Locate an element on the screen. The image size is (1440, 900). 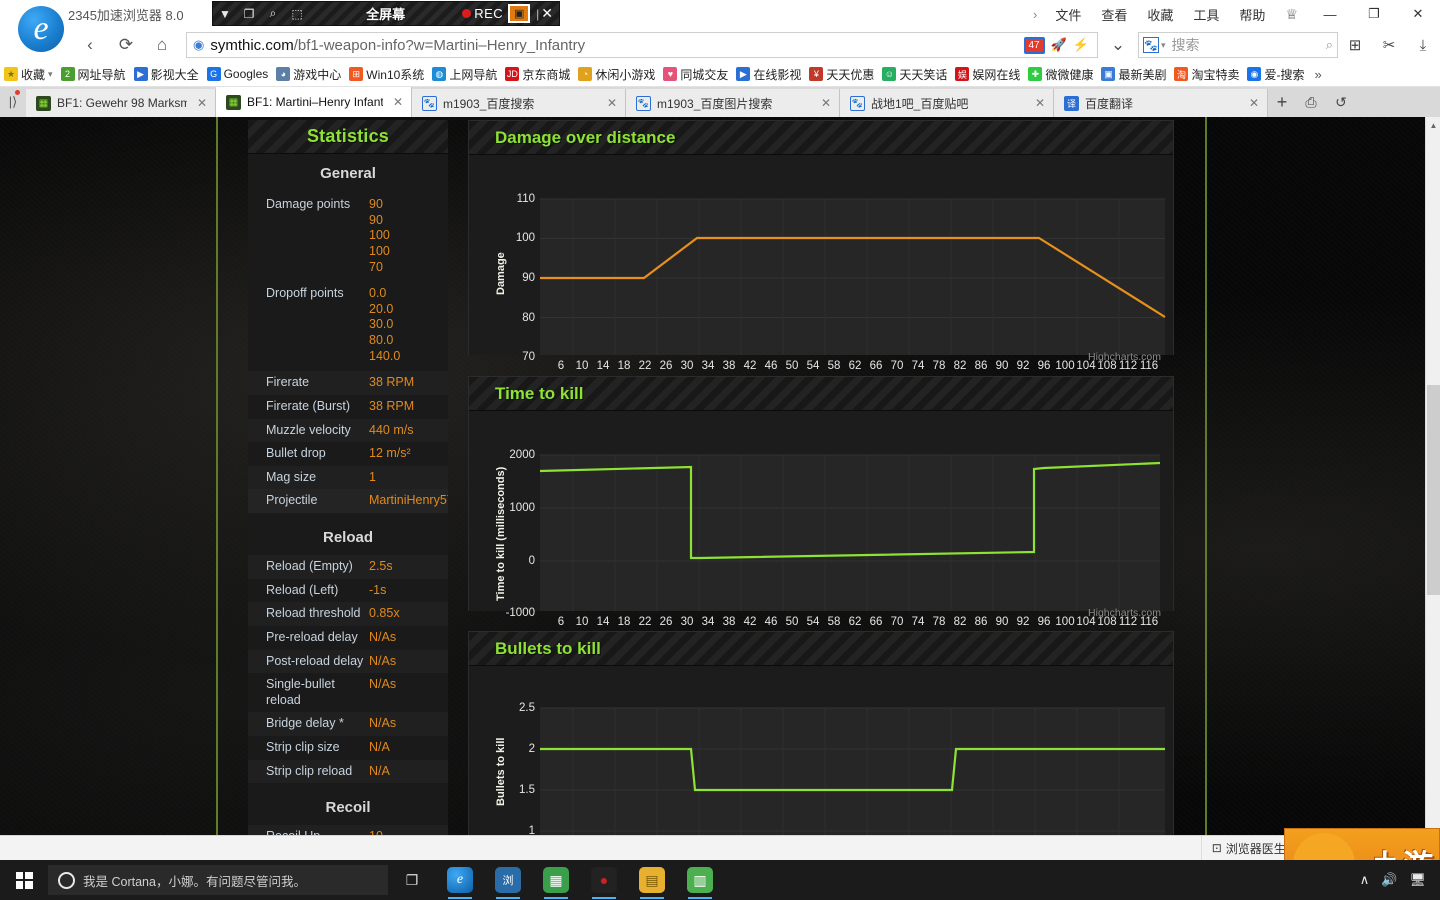
browser-doctor-button: ⊡ 浏览器医生 is located at coordinates (1248, 848).